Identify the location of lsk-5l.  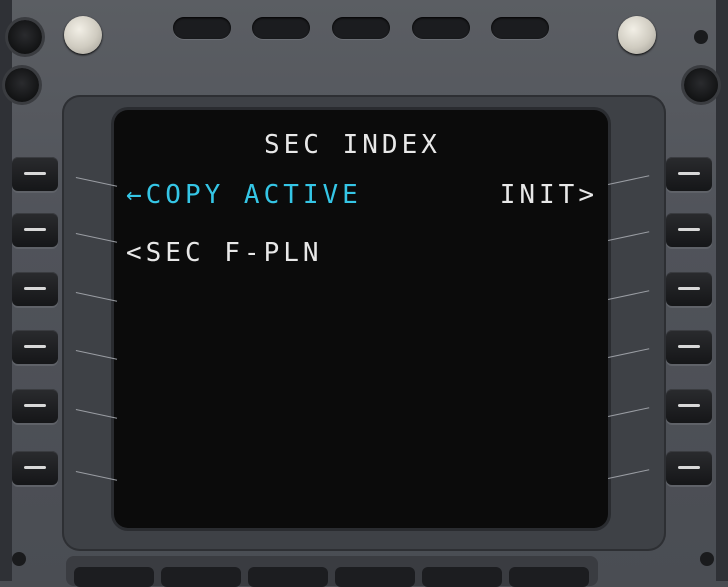
(35, 406).